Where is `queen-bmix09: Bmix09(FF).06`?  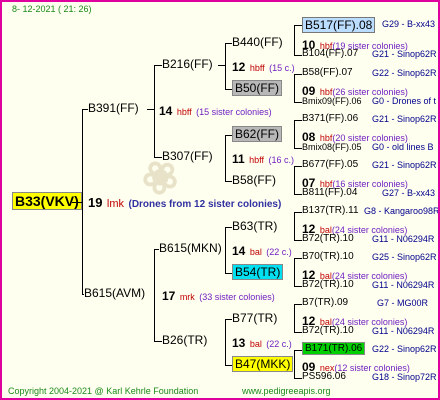
queen-bmix09: Bmix09(FF).06 is located at coordinates (332, 101).